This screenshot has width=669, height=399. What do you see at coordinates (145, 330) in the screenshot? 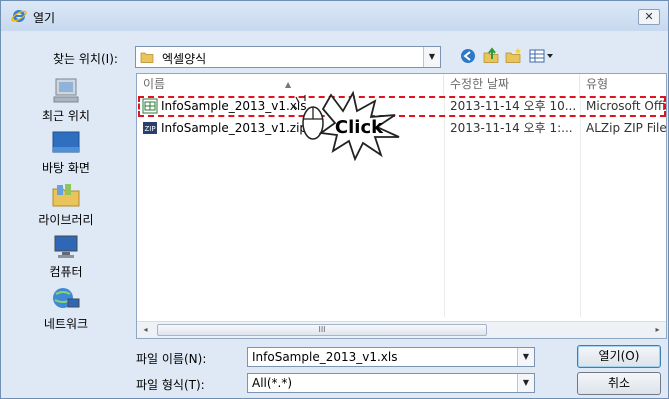
I see `scroll-left-icon: ◂` at bounding box center [145, 330].